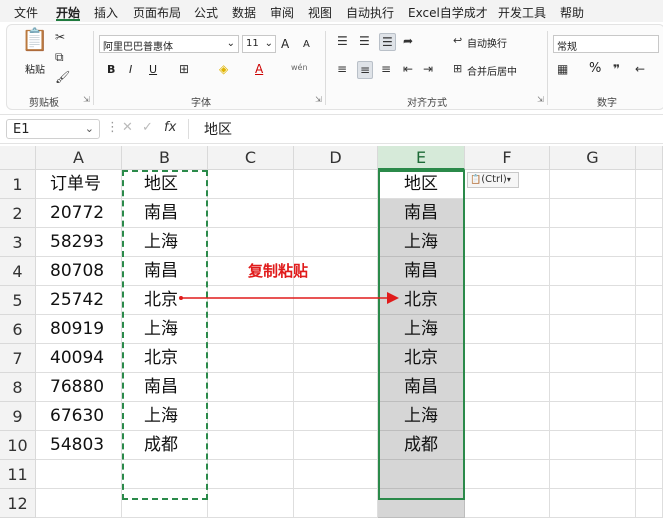  I want to click on clipboard-icon: 📋, so click(476, 180).